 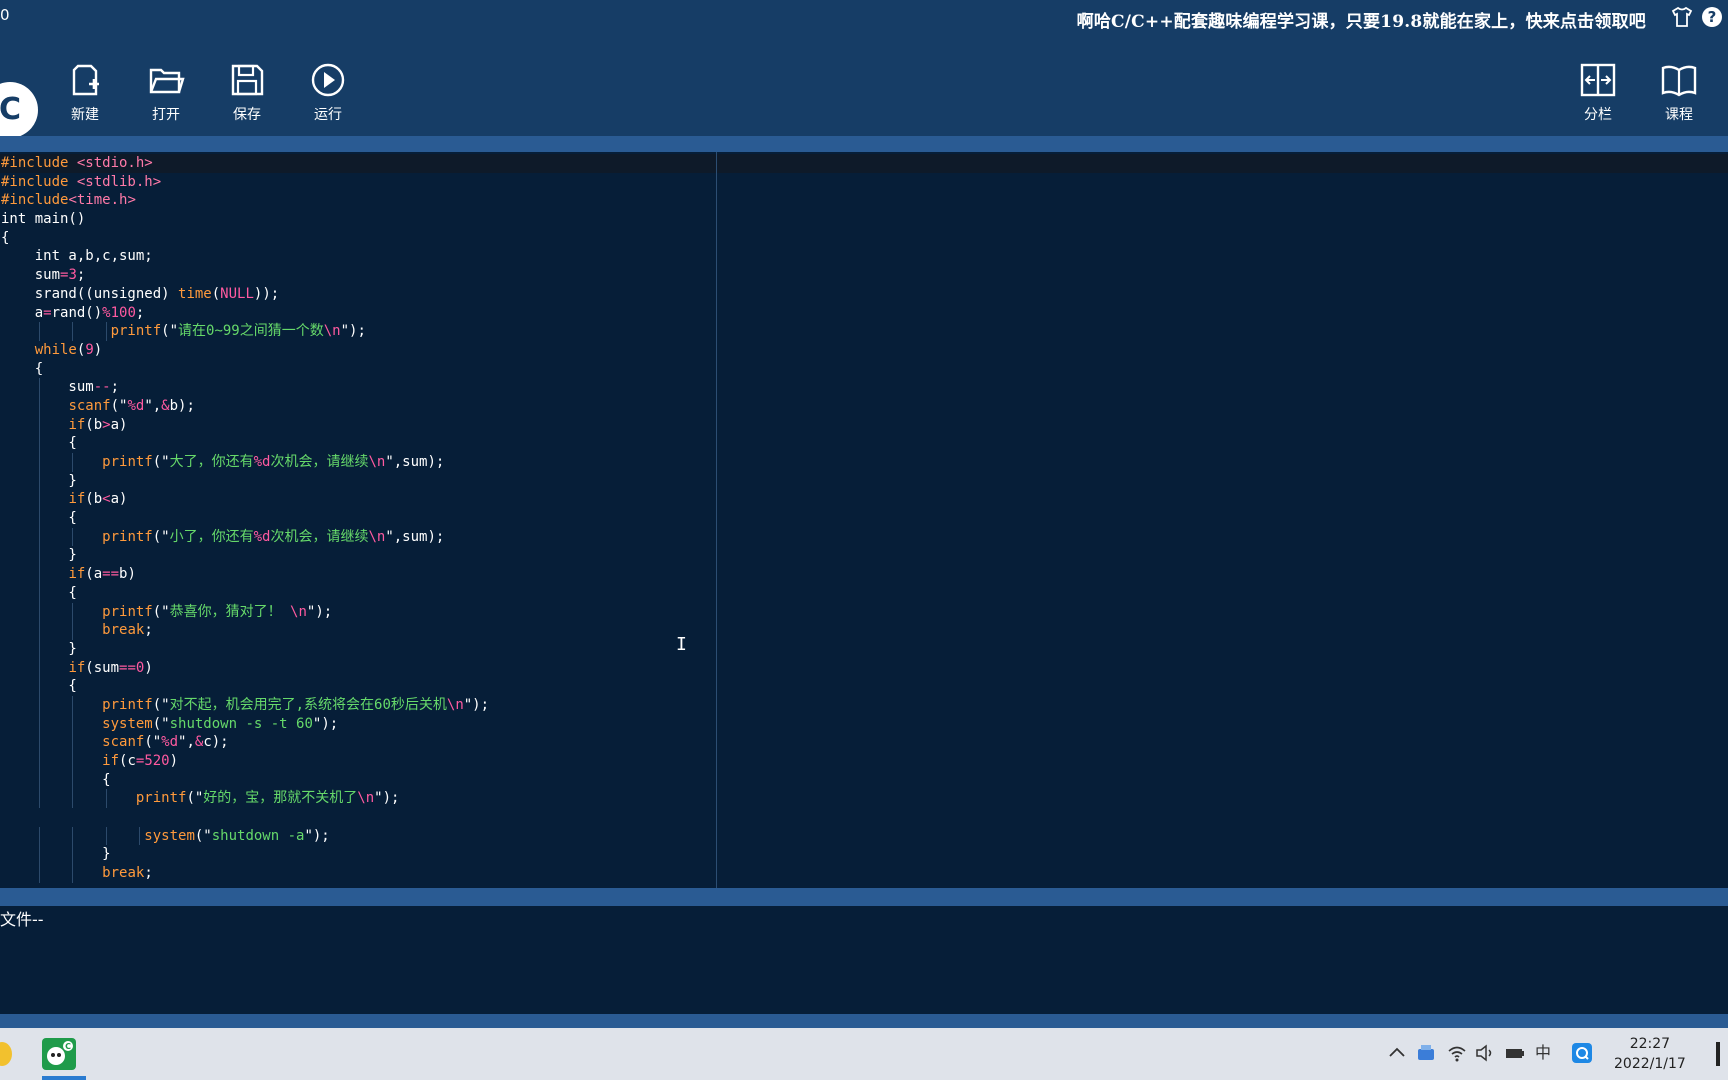 I want to click on wifi-icon, so click(x=1457, y=1053).